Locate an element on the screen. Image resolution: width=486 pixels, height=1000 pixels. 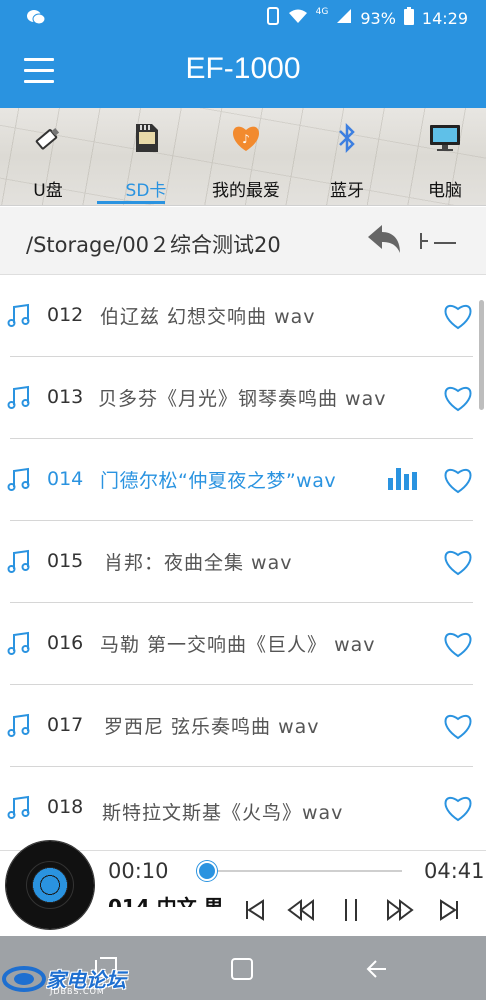
progress-knob is located at coordinates (207, 871).